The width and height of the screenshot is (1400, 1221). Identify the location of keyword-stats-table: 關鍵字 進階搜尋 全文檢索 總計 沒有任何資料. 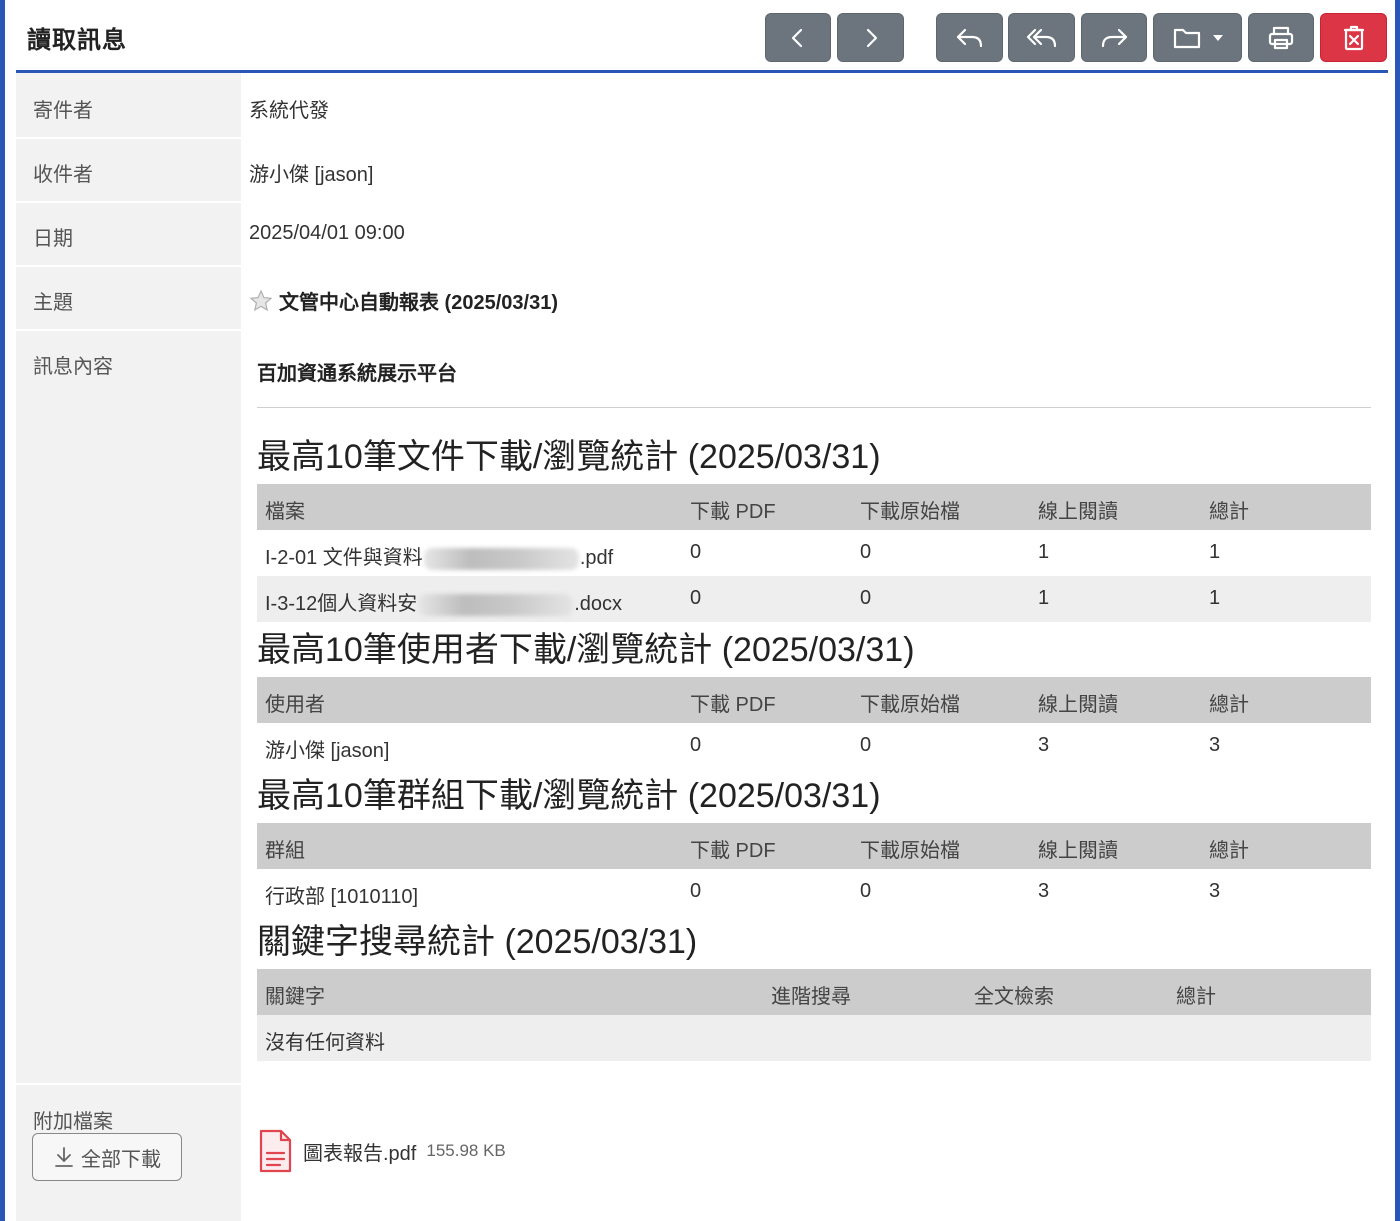
(814, 1015).